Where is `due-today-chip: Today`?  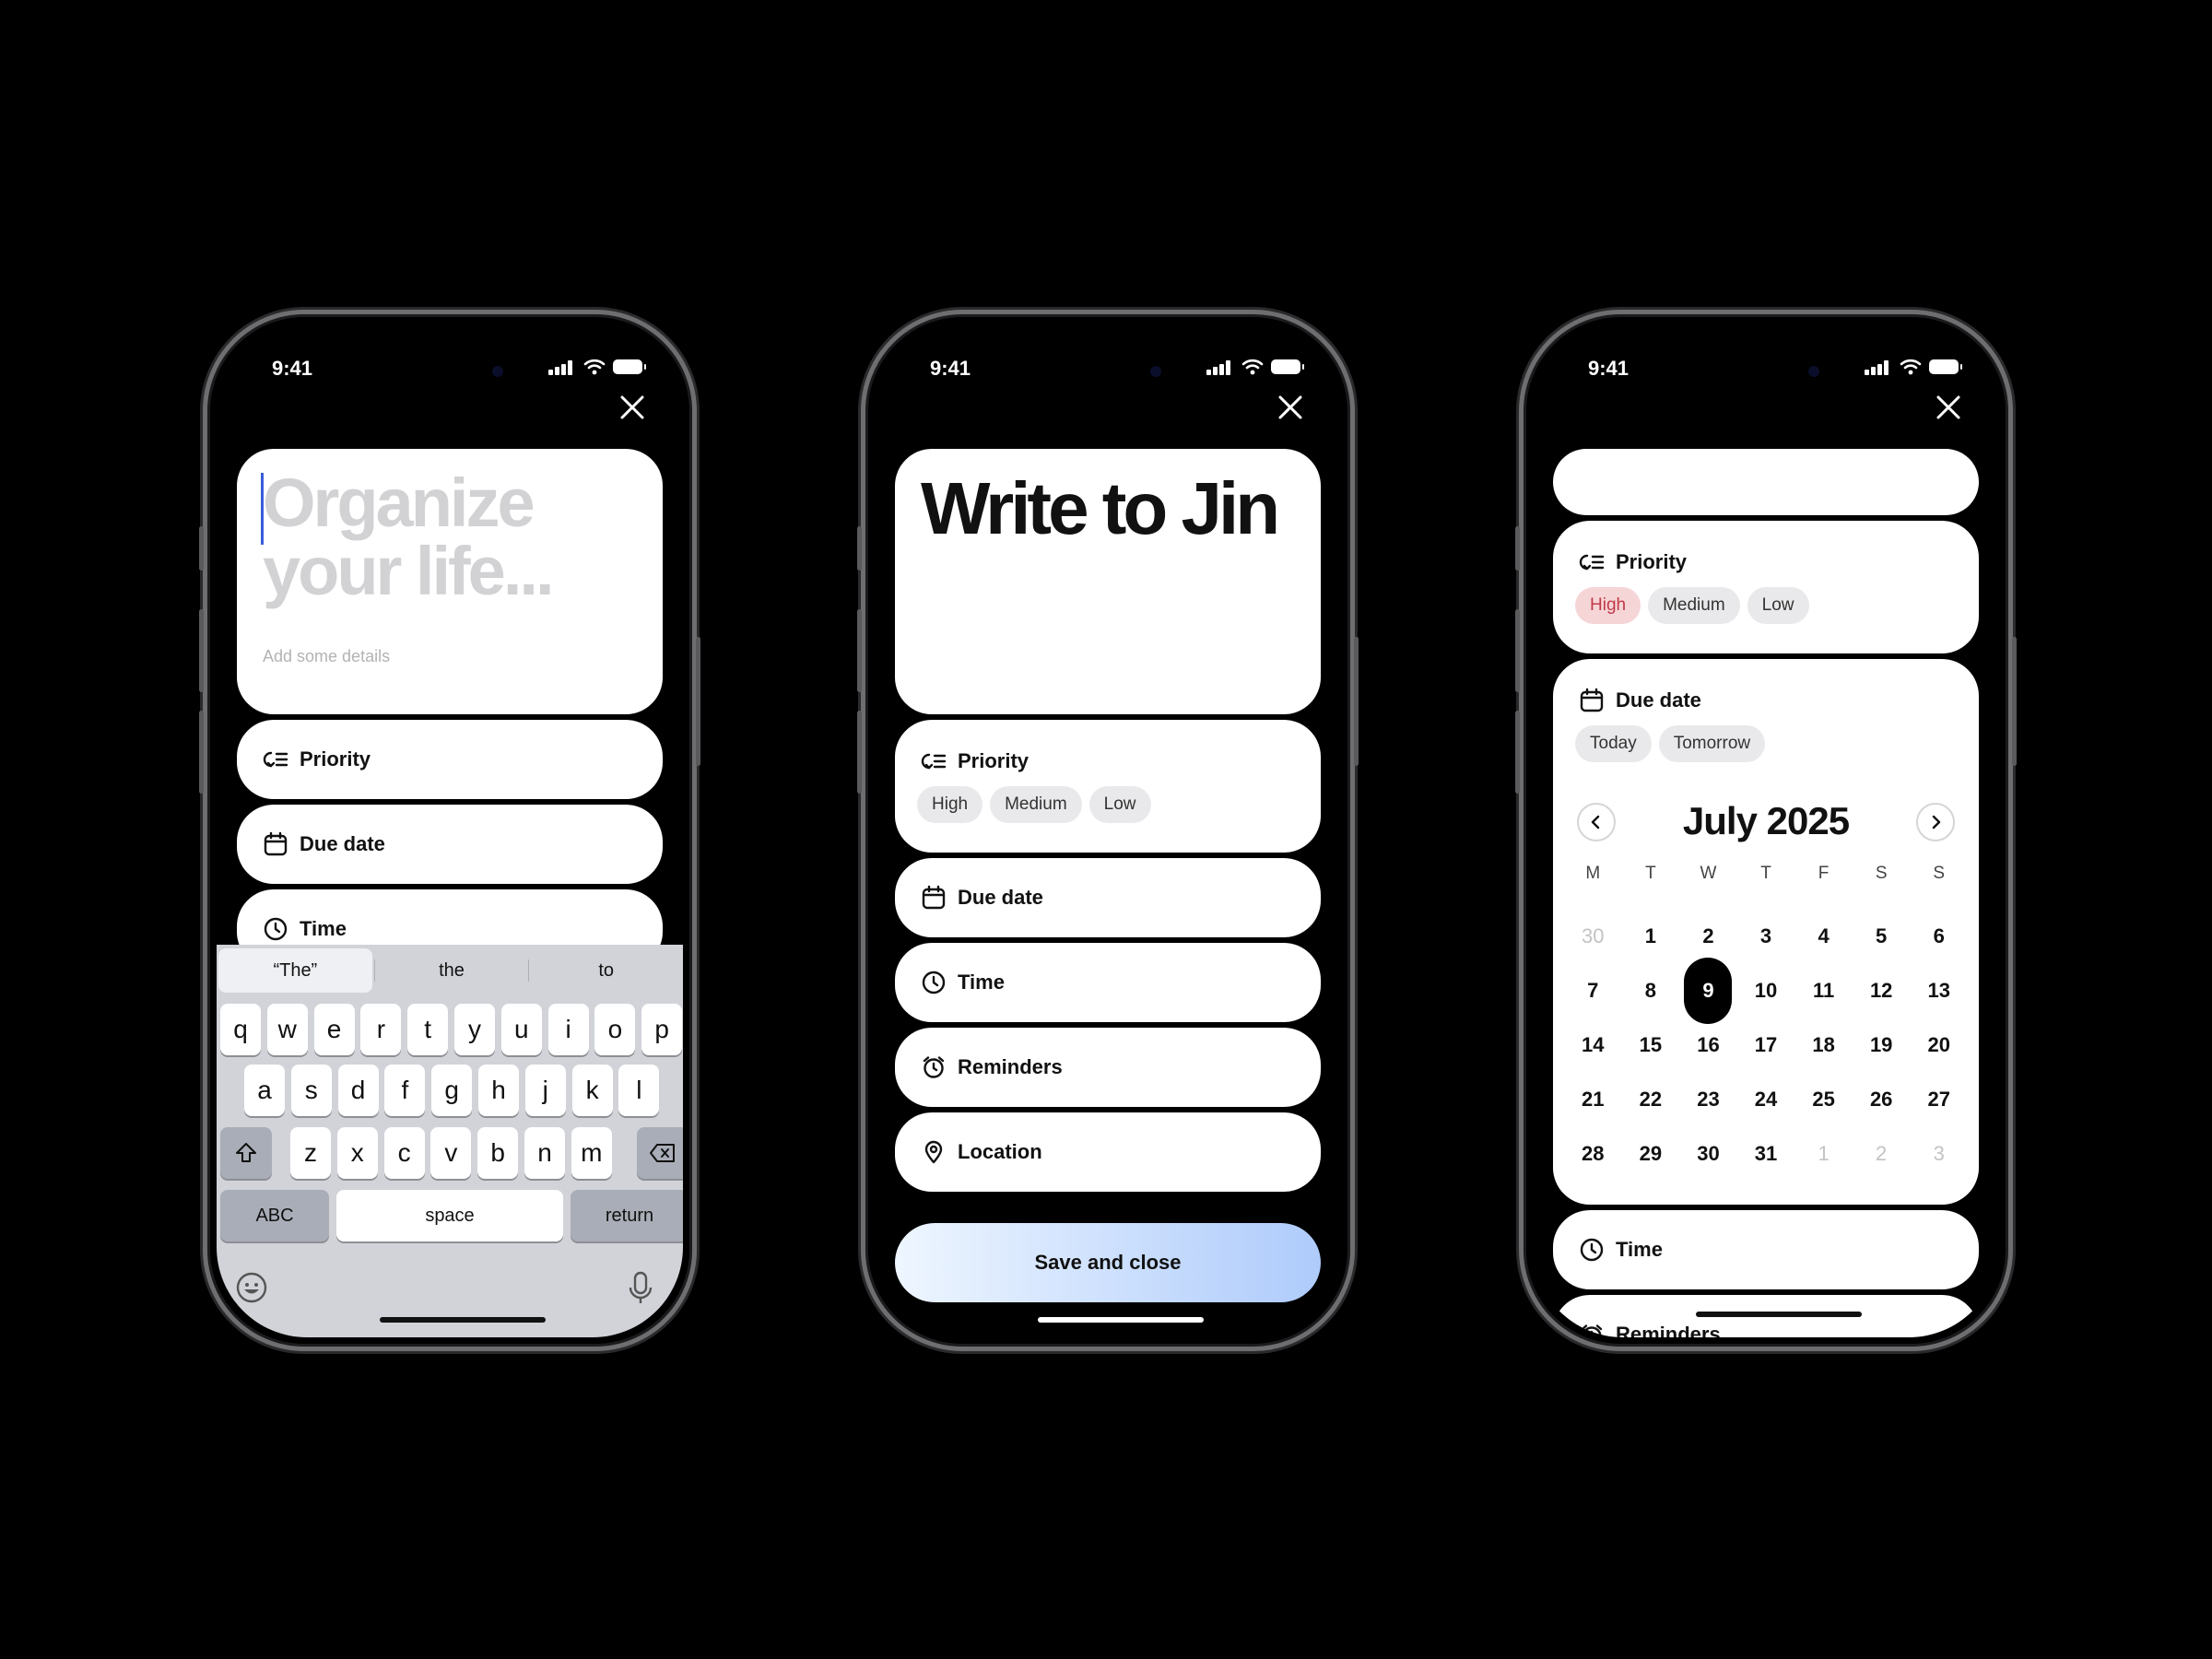
due-today-chip: Today is located at coordinates (1613, 743).